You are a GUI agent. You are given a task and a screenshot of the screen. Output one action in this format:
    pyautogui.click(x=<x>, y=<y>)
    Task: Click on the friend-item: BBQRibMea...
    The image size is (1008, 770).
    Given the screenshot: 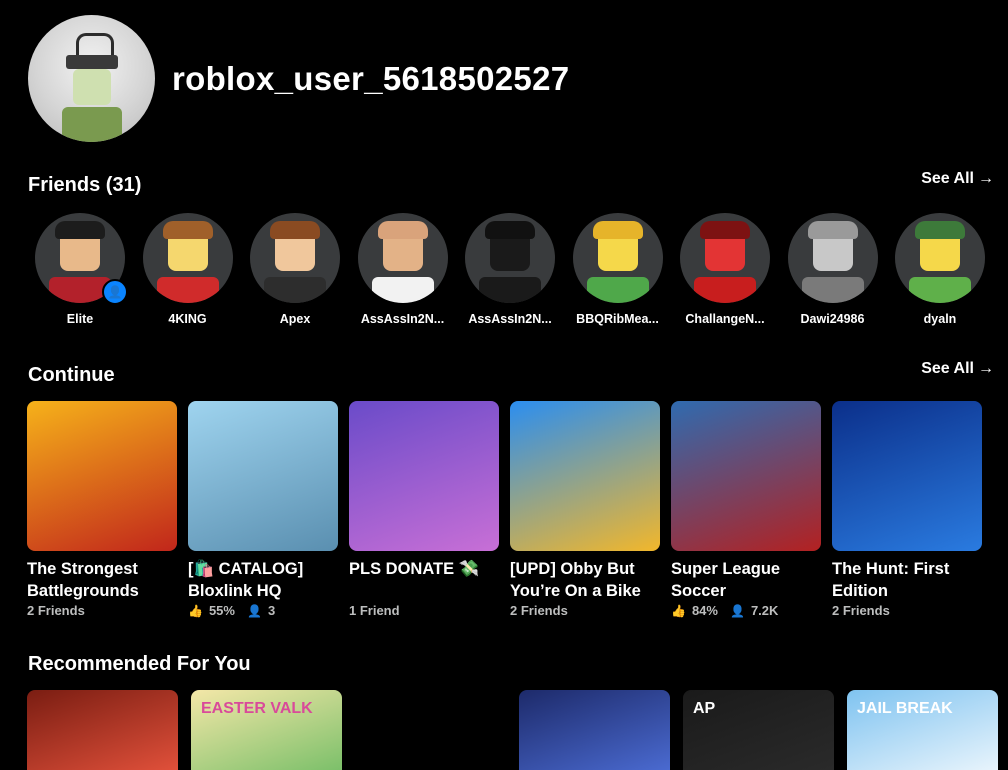 What is the action you would take?
    pyautogui.click(x=617, y=269)
    